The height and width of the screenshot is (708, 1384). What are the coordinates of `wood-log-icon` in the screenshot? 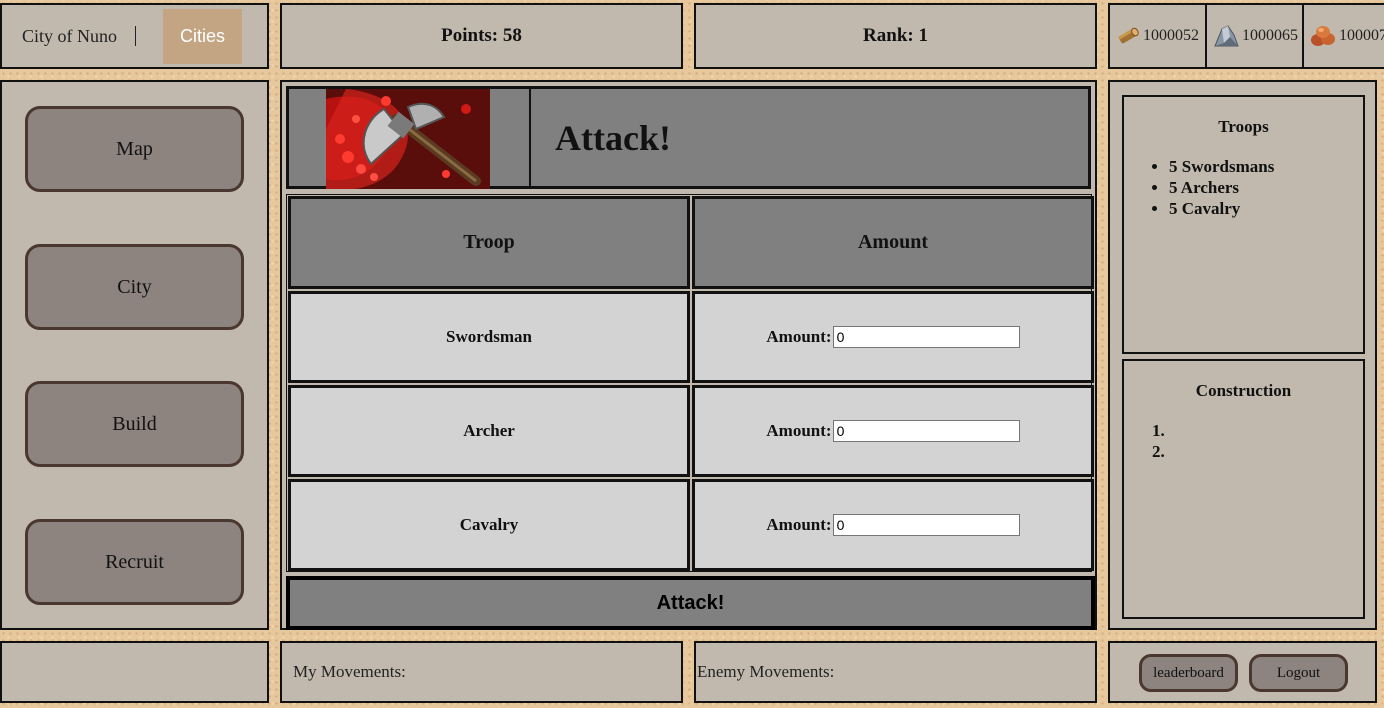 It's located at (1128, 35).